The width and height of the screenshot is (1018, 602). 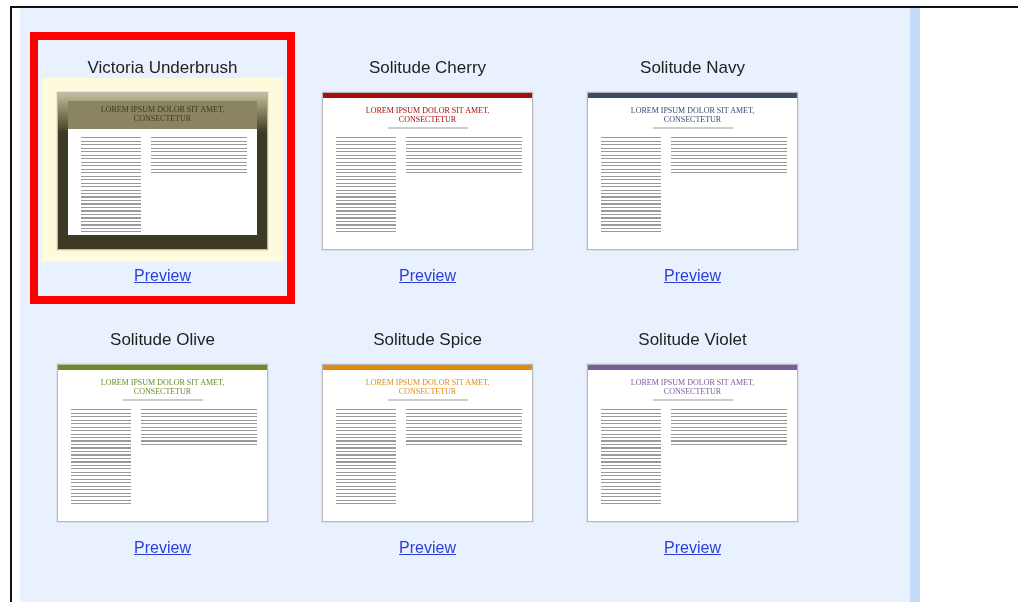 What do you see at coordinates (162, 68) in the screenshot?
I see `template-name: Victoria Underbrush` at bounding box center [162, 68].